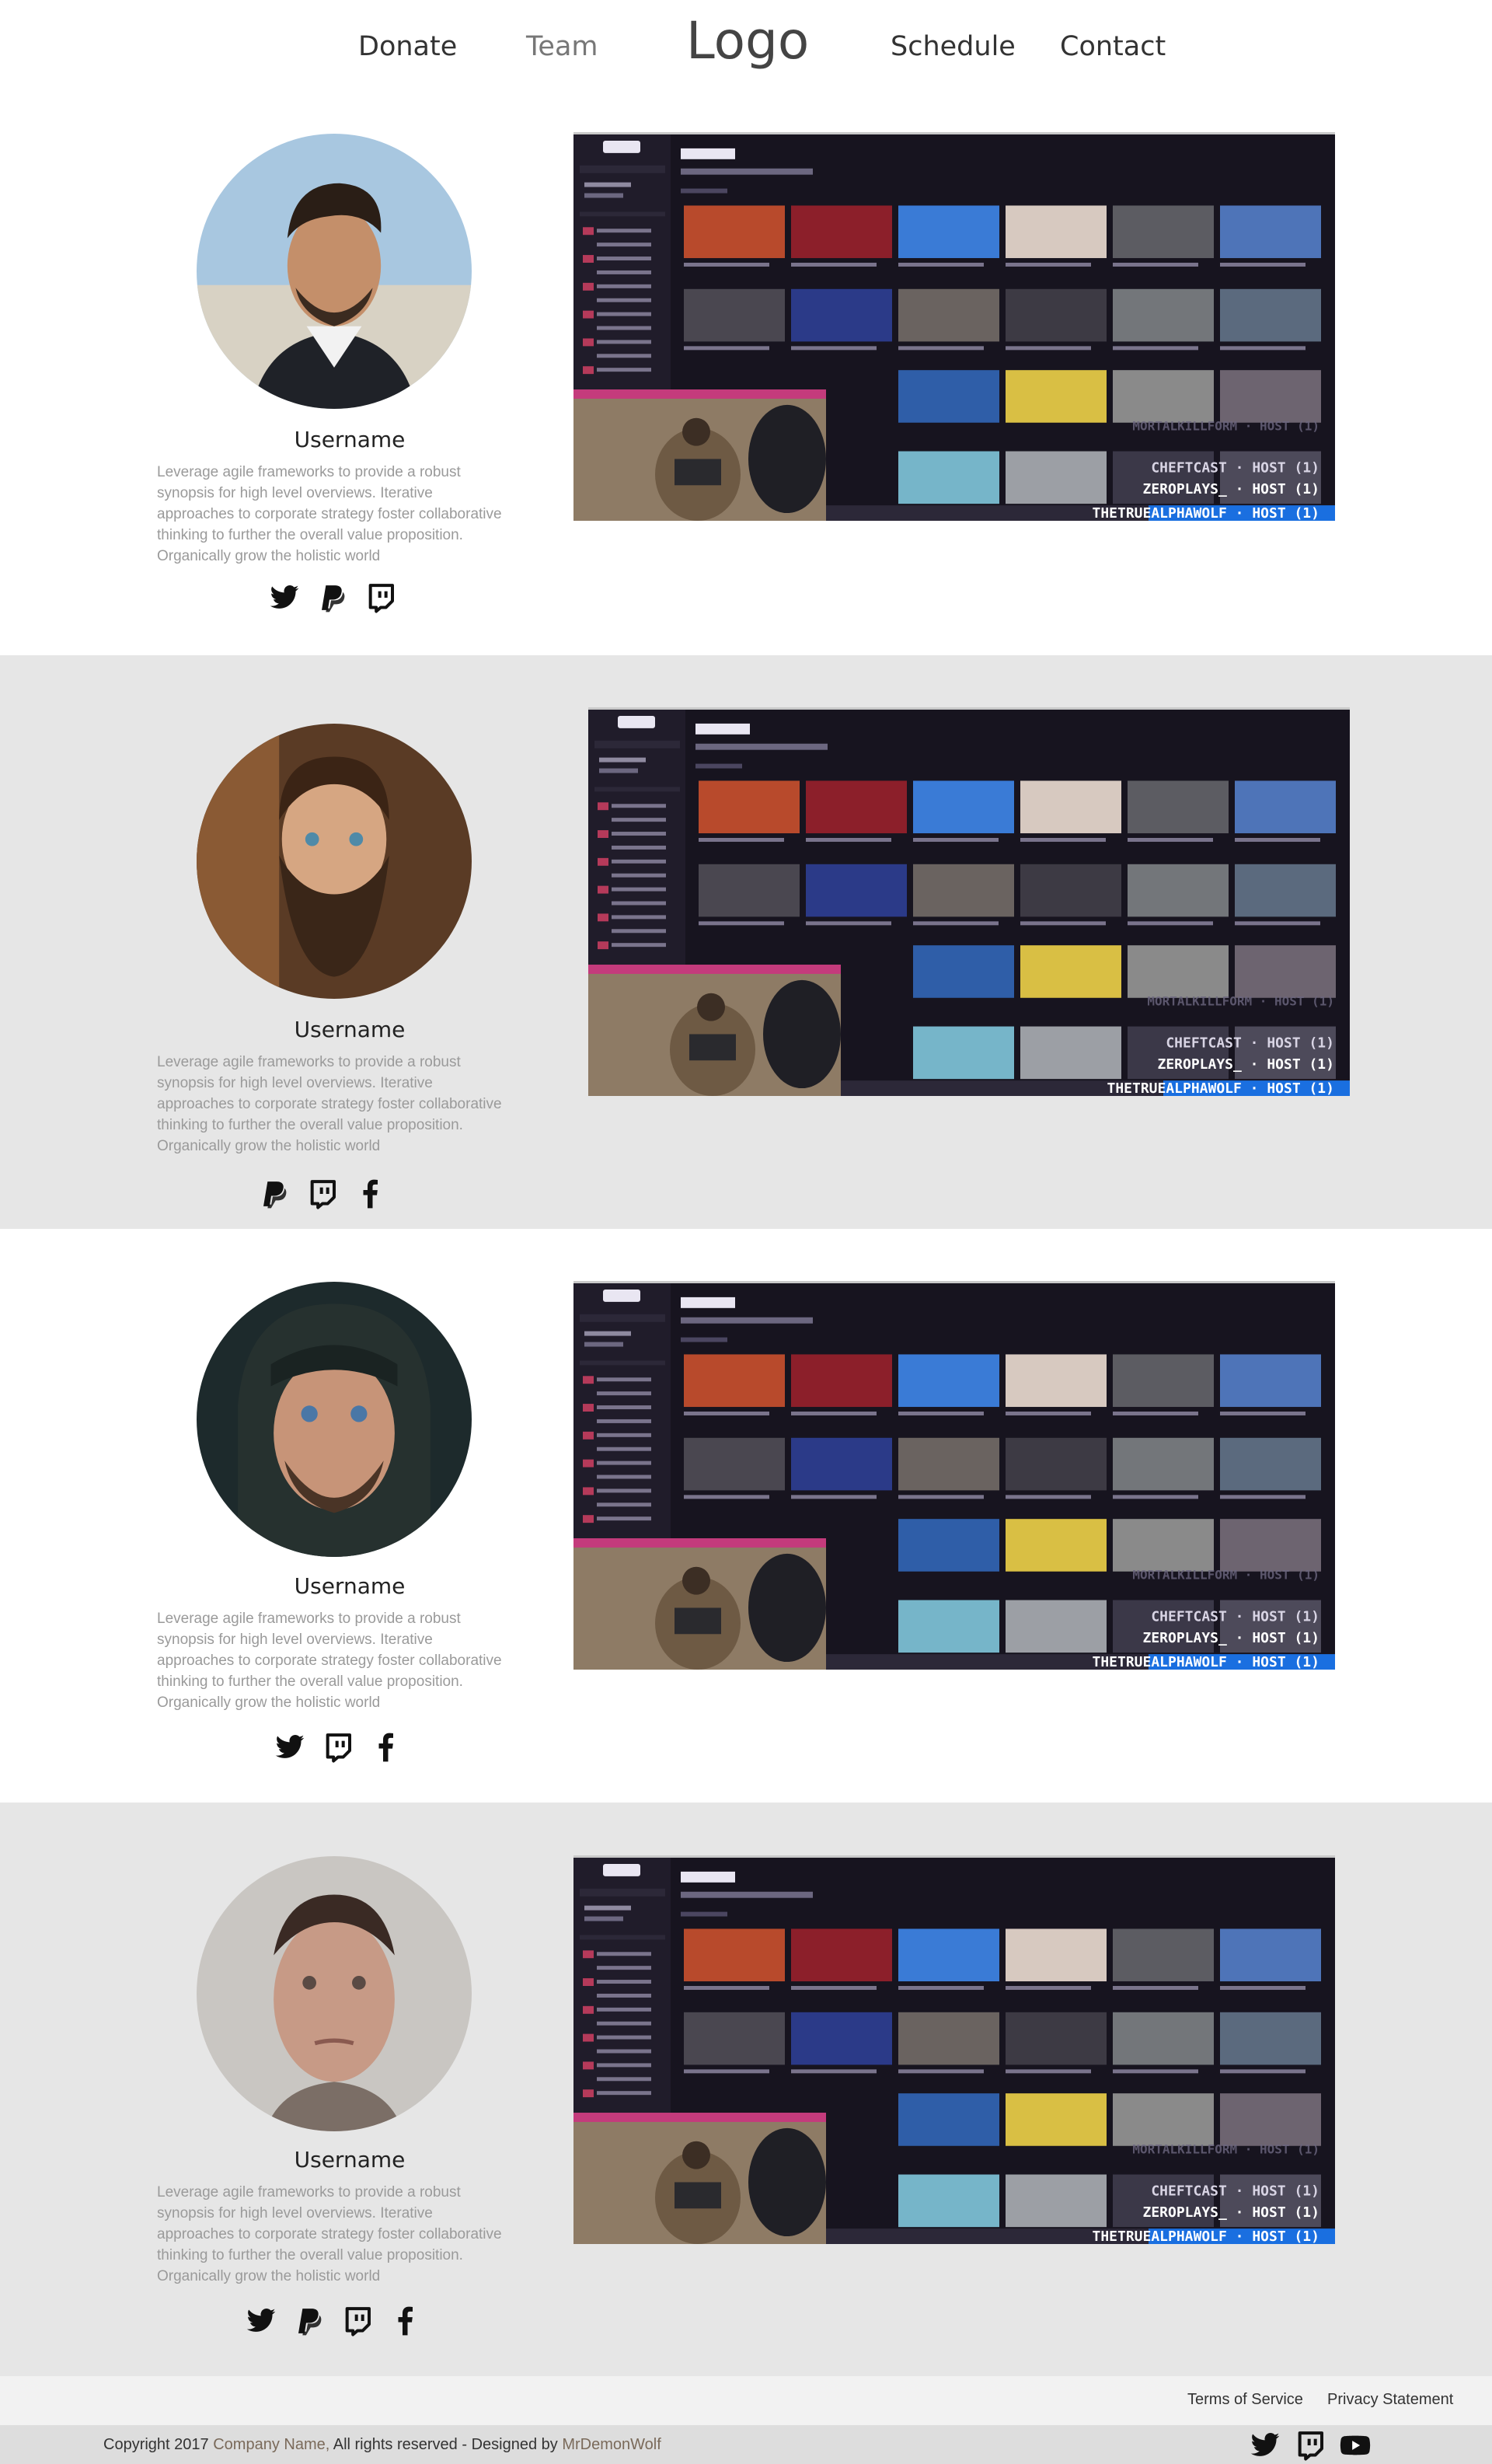 The height and width of the screenshot is (2464, 1492). What do you see at coordinates (446, 2444) in the screenshot?
I see `rights-text: All rights reserved - Designed by` at bounding box center [446, 2444].